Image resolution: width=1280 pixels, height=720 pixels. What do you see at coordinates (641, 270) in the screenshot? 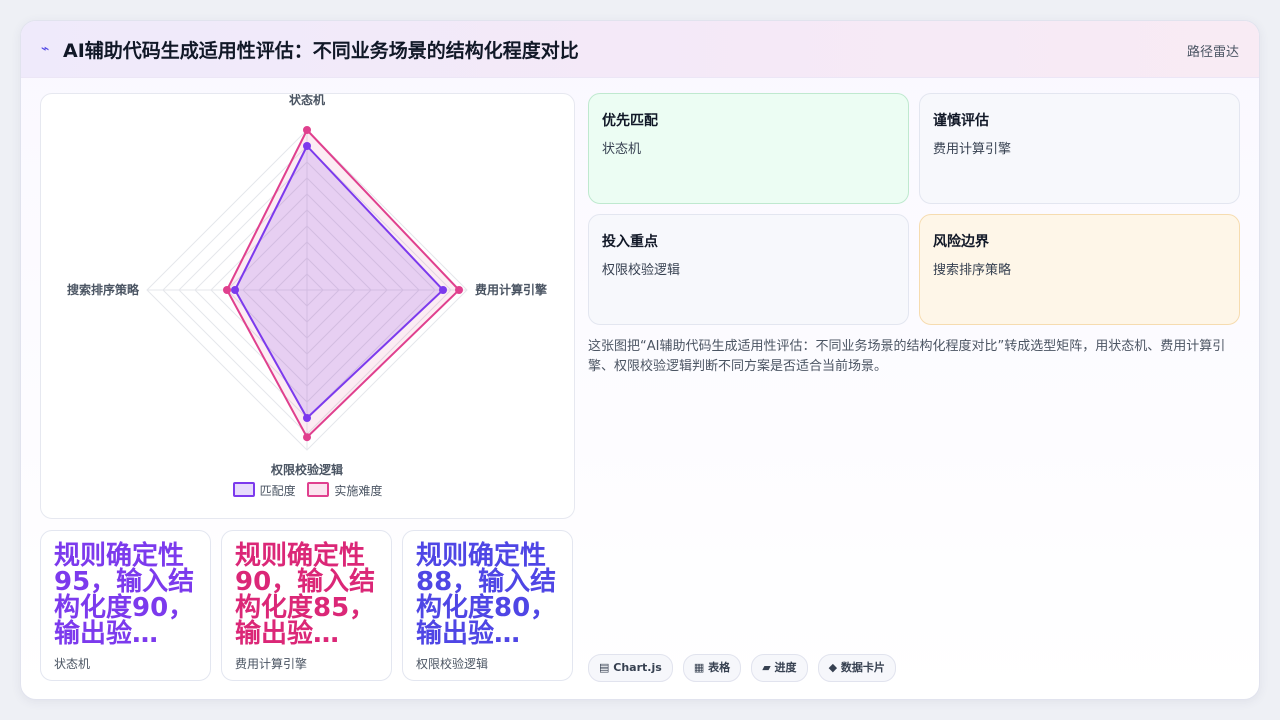
I see `quadrant-item: 权限校验逻辑` at bounding box center [641, 270].